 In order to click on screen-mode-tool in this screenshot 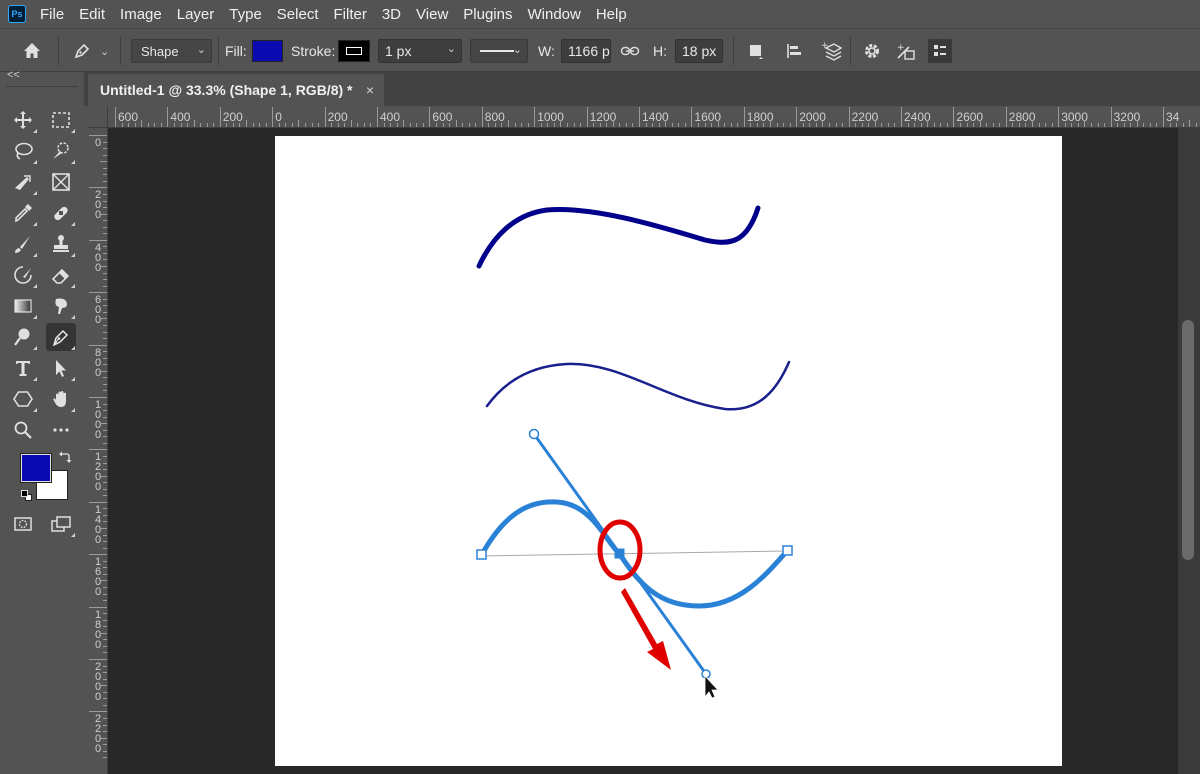, I will do `click(61, 524)`.